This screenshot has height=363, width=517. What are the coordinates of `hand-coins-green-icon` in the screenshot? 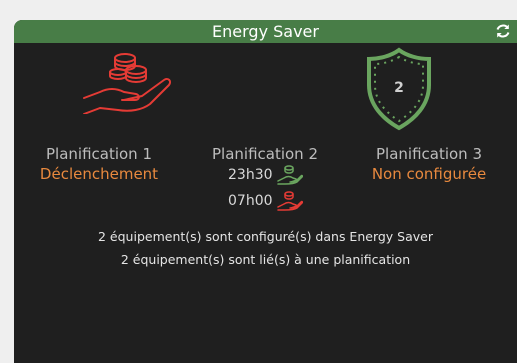 It's located at (289, 175).